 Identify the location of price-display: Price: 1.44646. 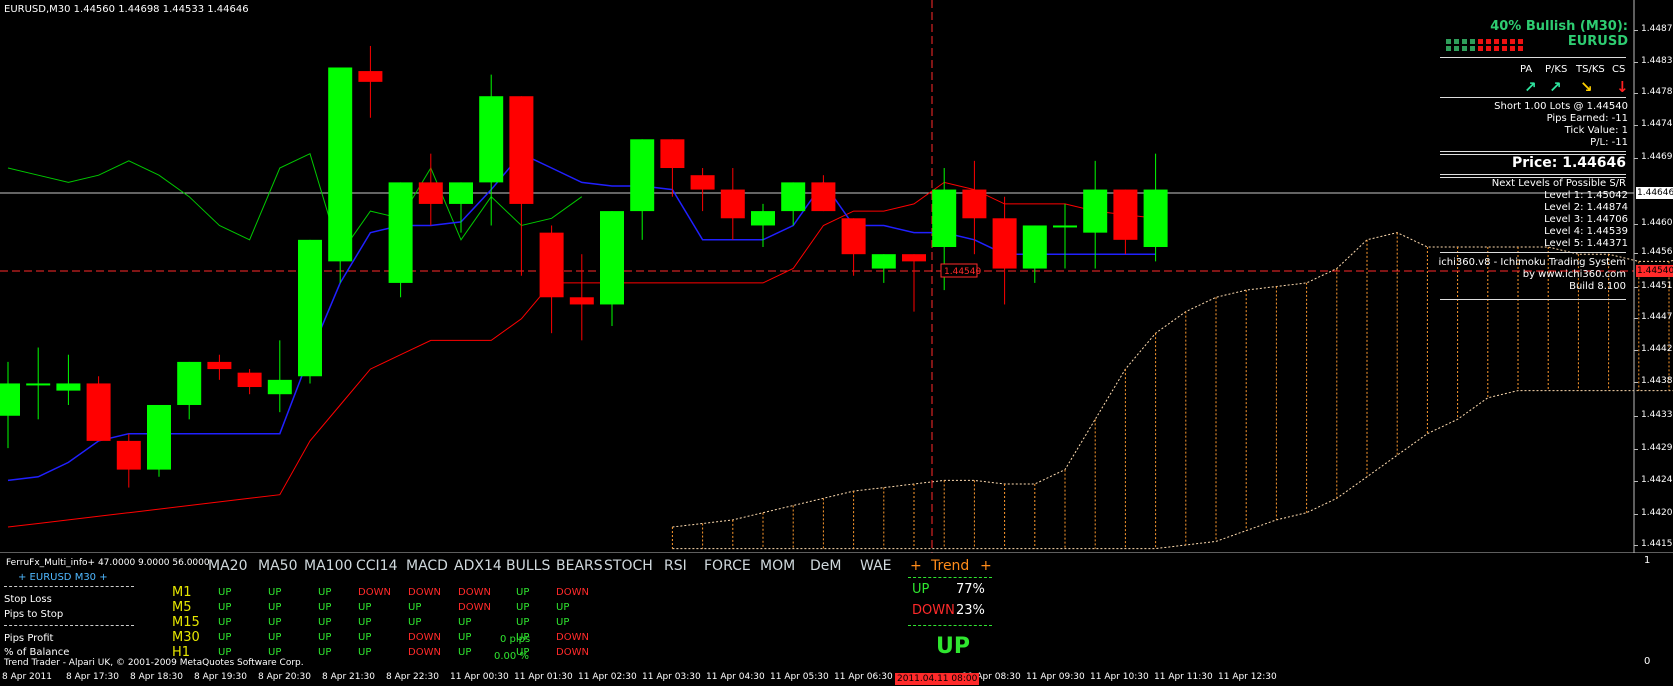
(1569, 163).